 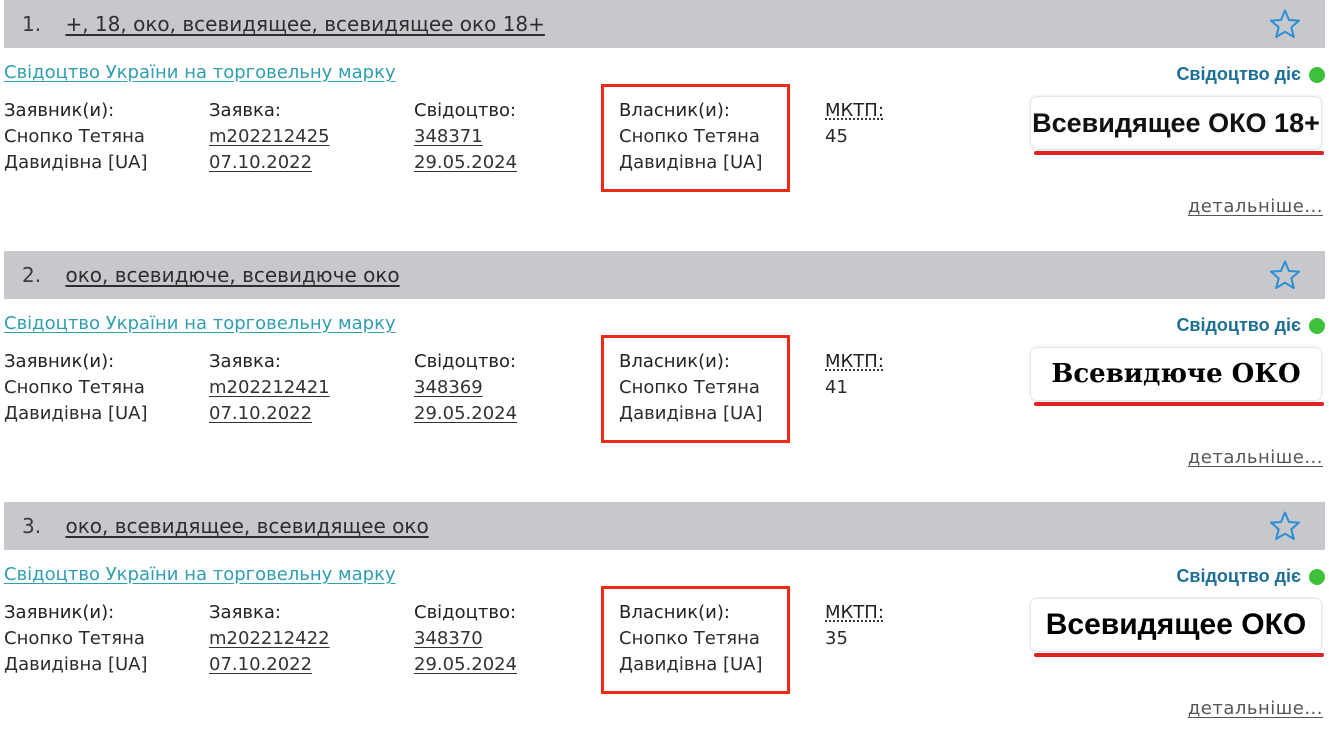 I want to click on certificate-number-link: 348371, so click(x=465, y=137).